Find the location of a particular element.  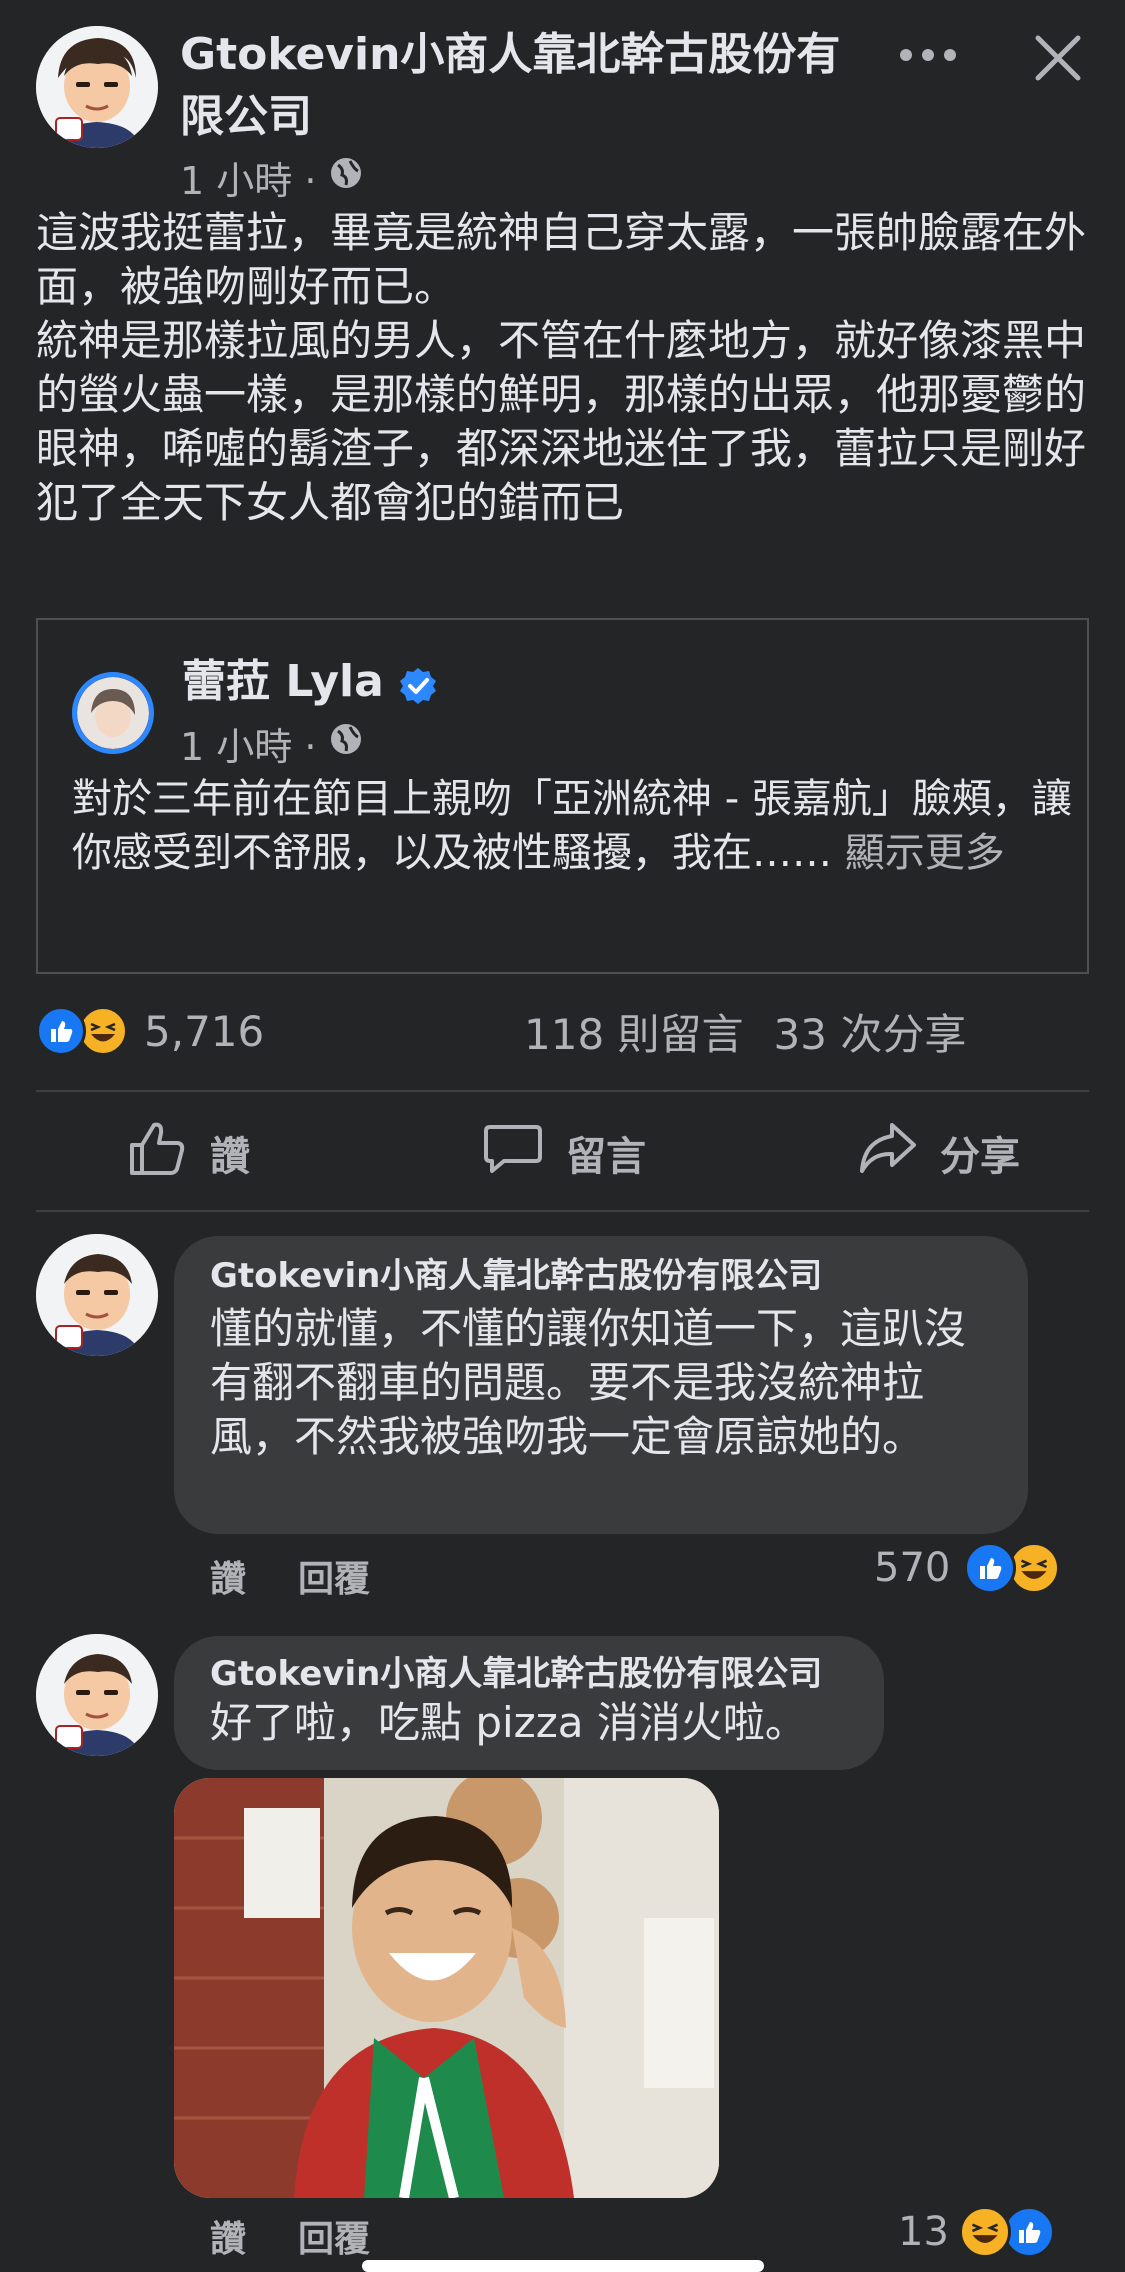

share-count: 33 次分享 is located at coordinates (870, 1035).